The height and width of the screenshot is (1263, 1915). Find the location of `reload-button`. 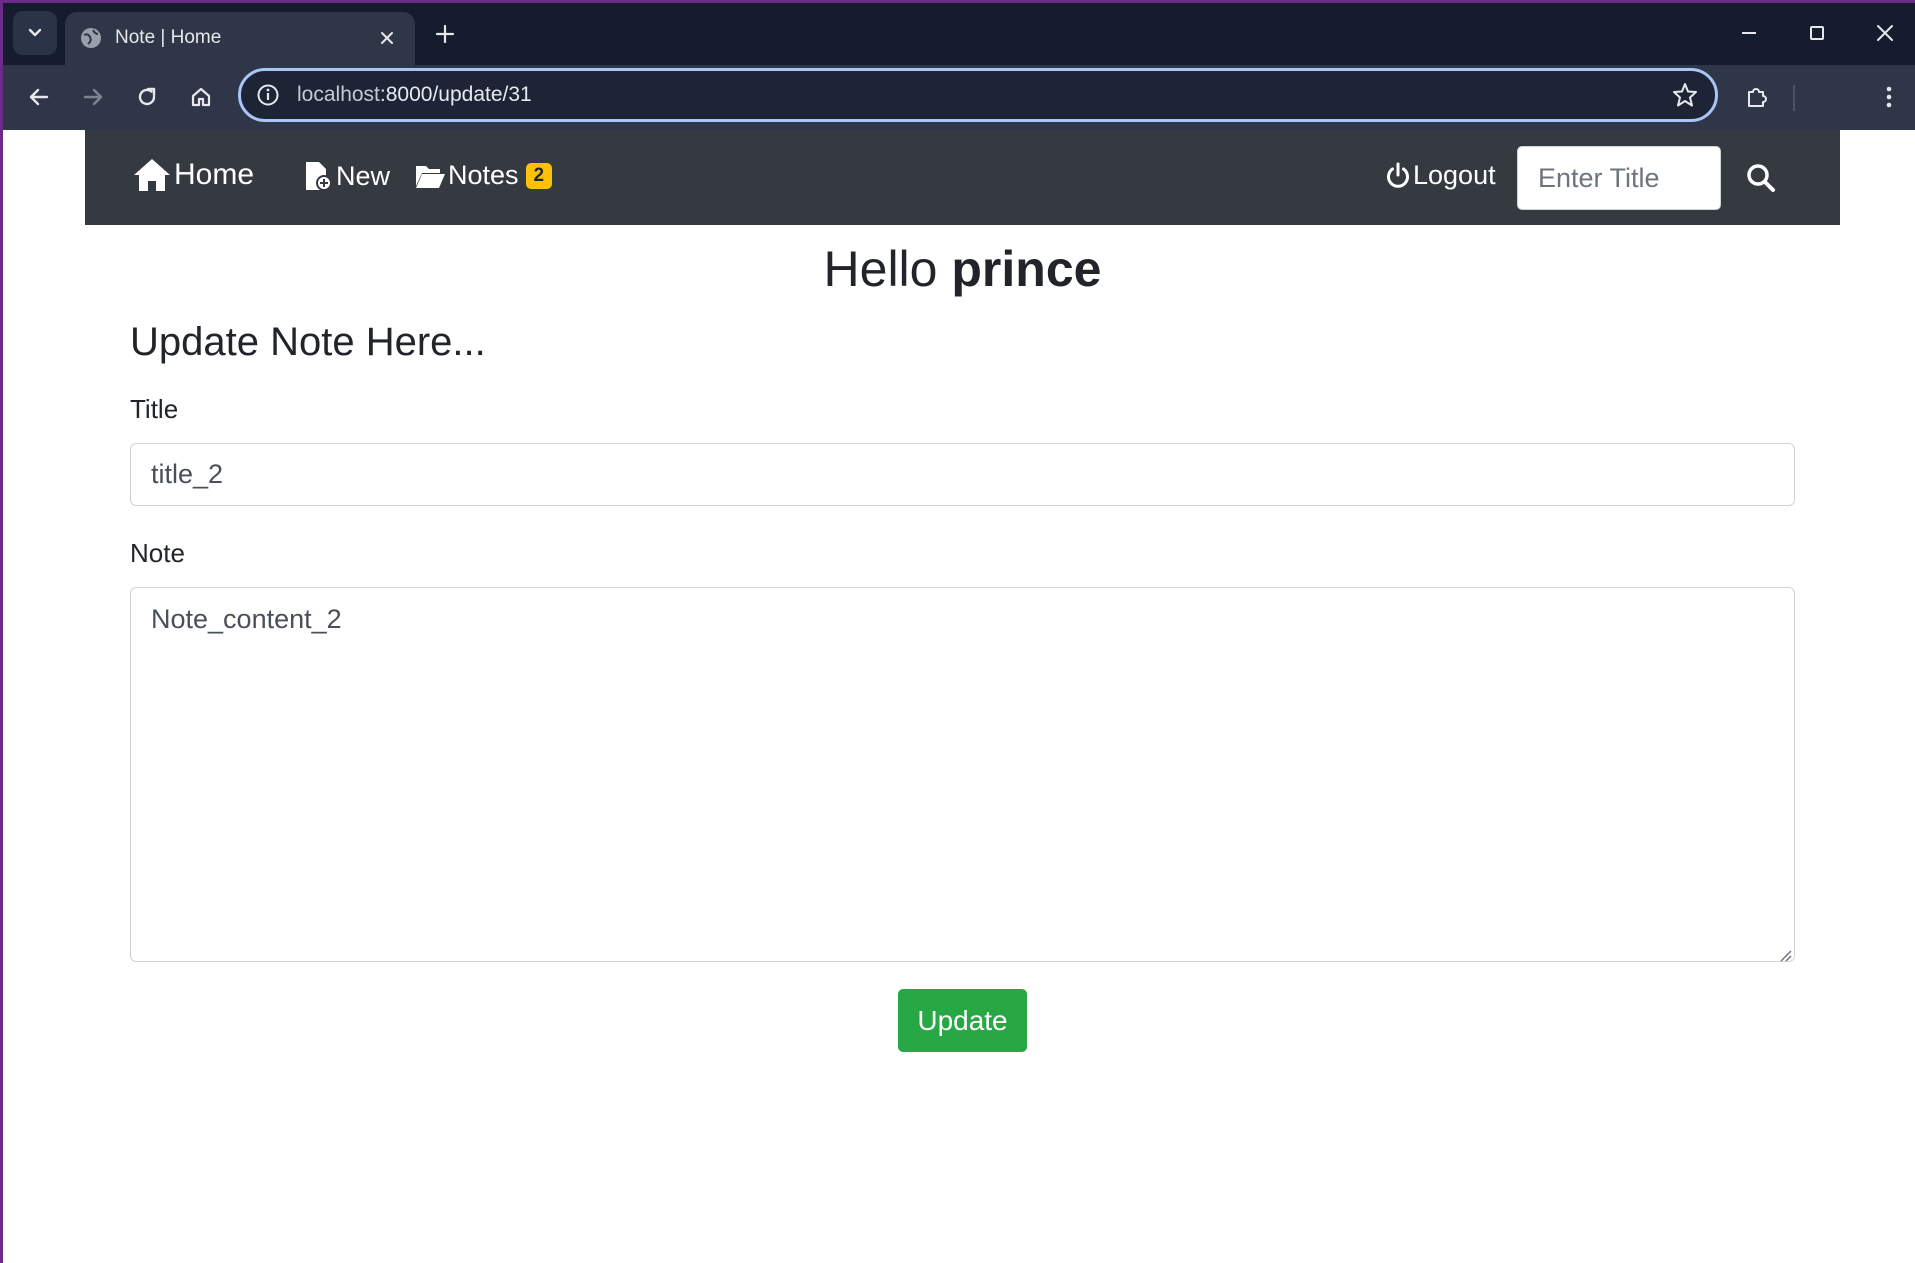

reload-button is located at coordinates (147, 97).